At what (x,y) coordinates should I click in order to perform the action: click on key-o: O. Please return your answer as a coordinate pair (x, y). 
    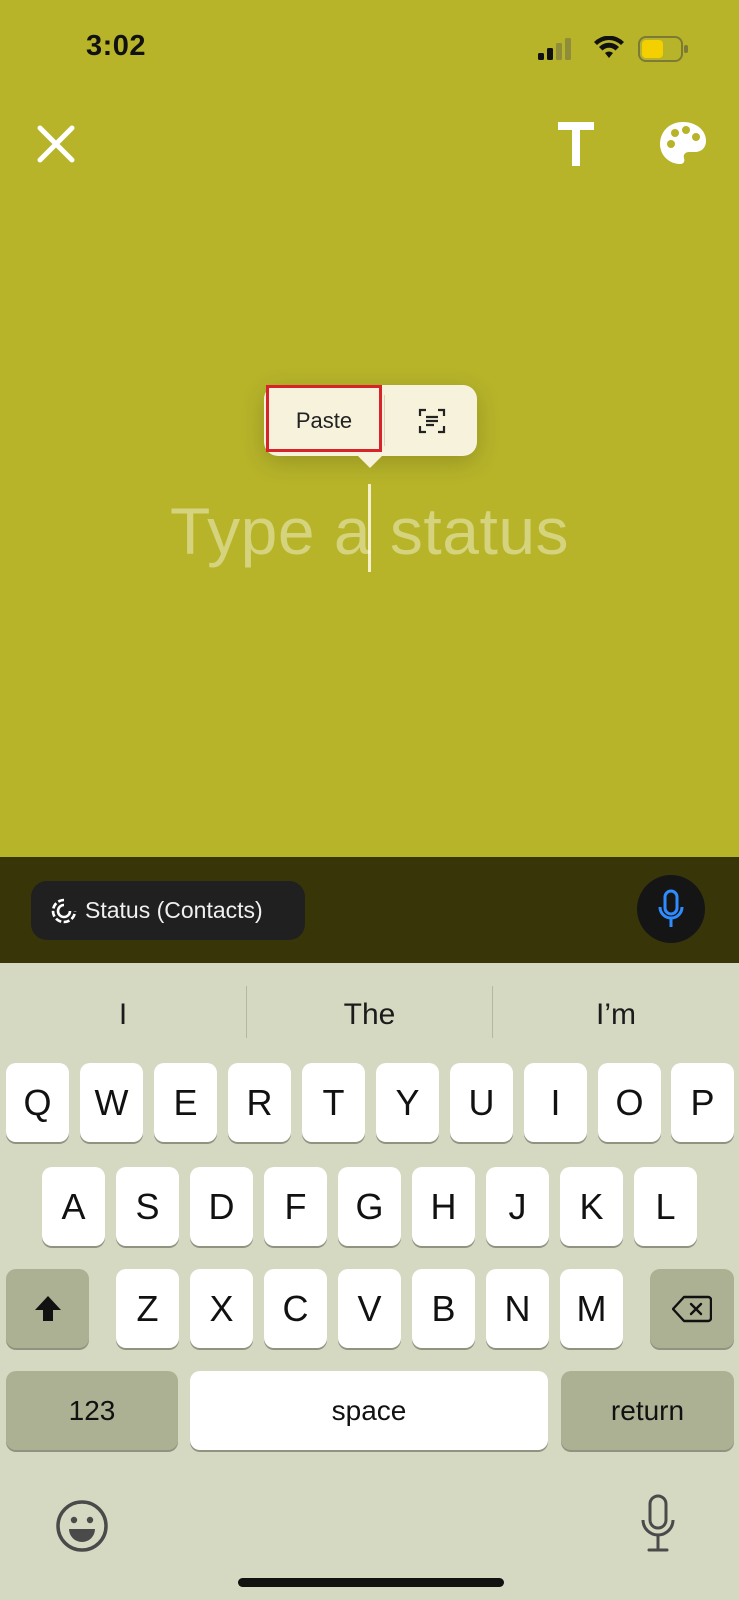
    Looking at the image, I should click on (629, 1102).